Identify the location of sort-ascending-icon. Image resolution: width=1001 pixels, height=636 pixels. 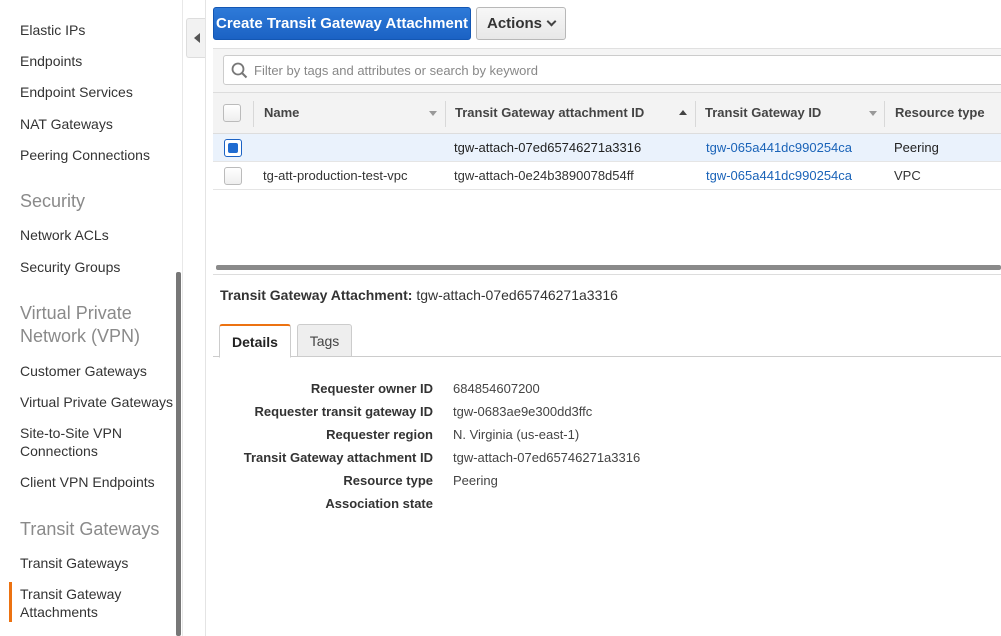
(683, 112).